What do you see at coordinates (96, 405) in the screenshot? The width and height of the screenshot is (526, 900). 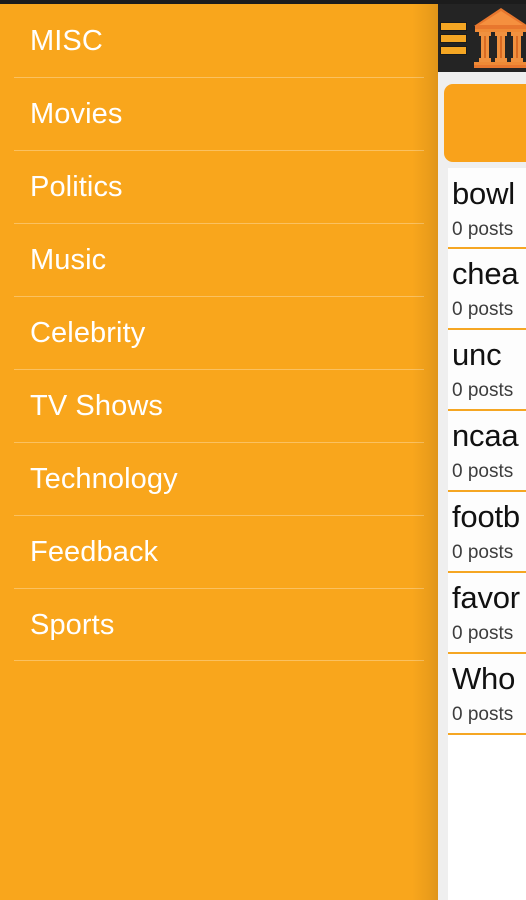 I see `drawer-item-label: TV Shows` at bounding box center [96, 405].